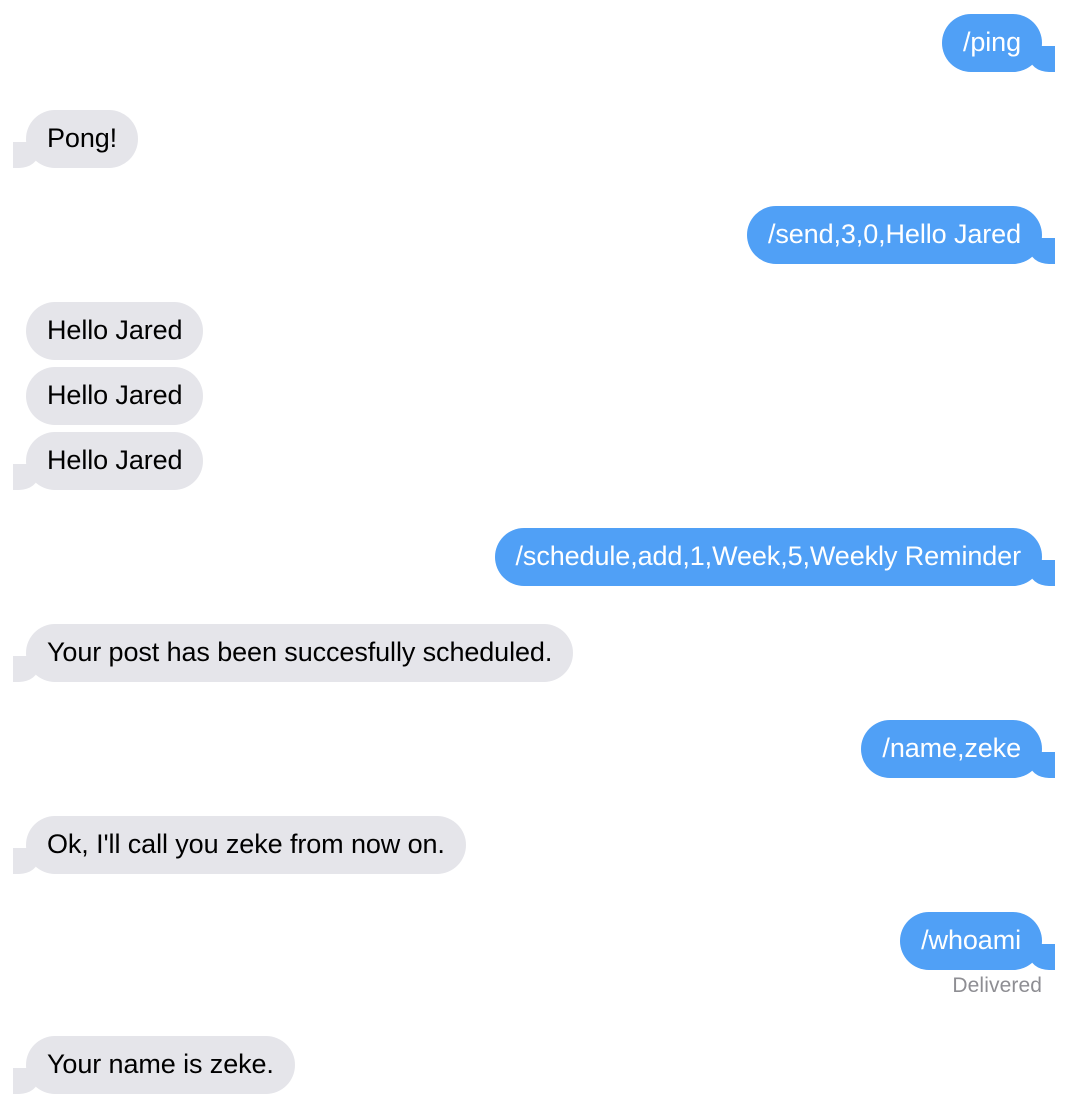 The image size is (1067, 1094). Describe the element at coordinates (997, 986) in the screenshot. I see `status-badge: Delivered` at that location.